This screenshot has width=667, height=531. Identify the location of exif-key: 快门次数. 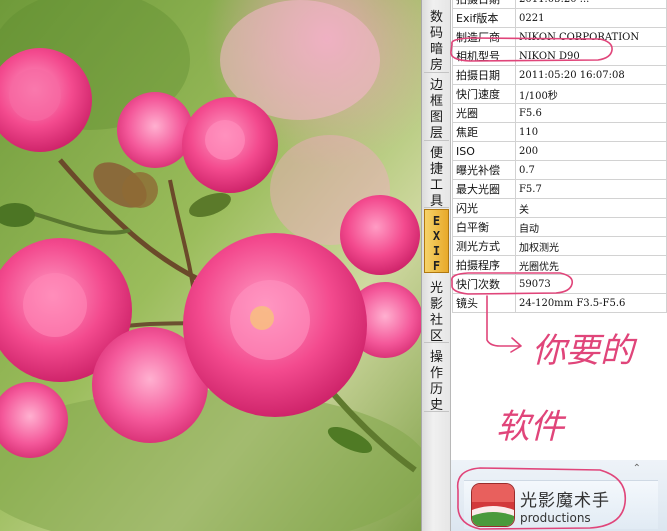
(484, 284).